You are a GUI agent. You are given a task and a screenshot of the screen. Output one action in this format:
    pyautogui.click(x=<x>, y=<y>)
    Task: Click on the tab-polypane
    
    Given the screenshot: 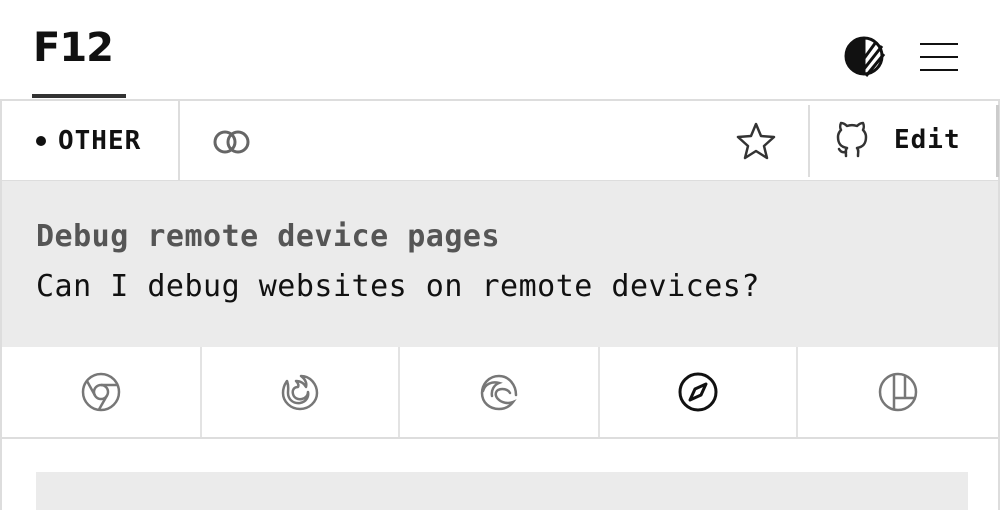 What is the action you would take?
    pyautogui.click(x=898, y=392)
    